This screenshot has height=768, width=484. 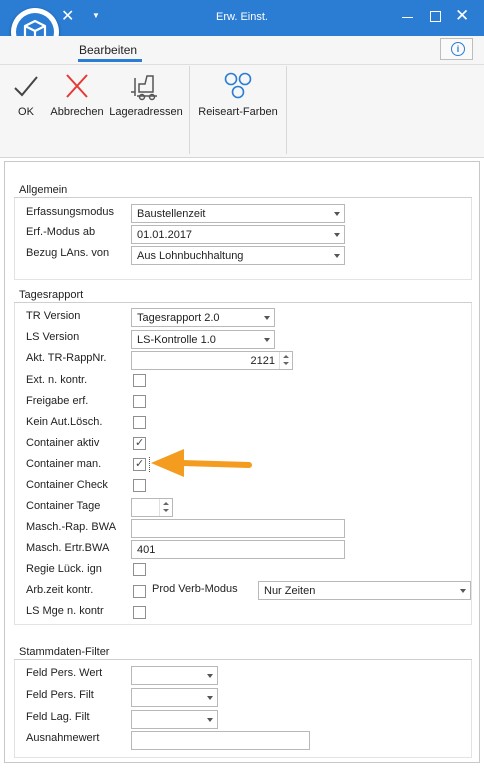 I want to click on regie-lueck-ign-label: Regie Lück. ign, so click(x=64, y=569).